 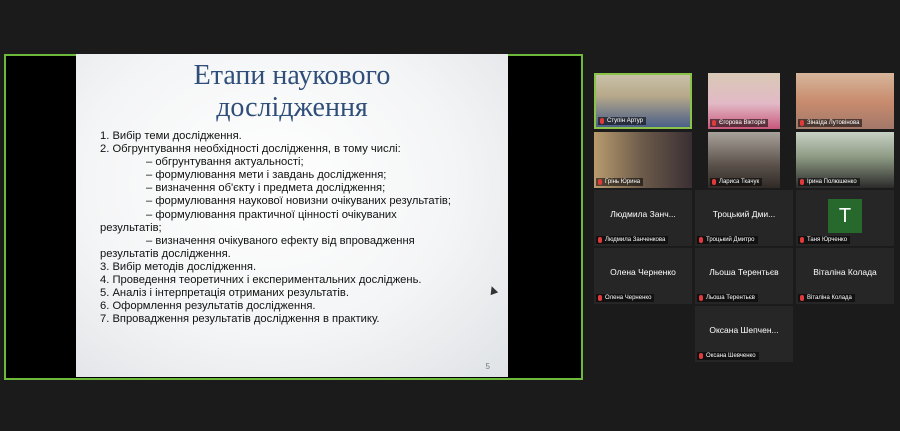 I want to click on participant-tile: Троцький Дми... Троцький Дмитро, so click(x=744, y=218).